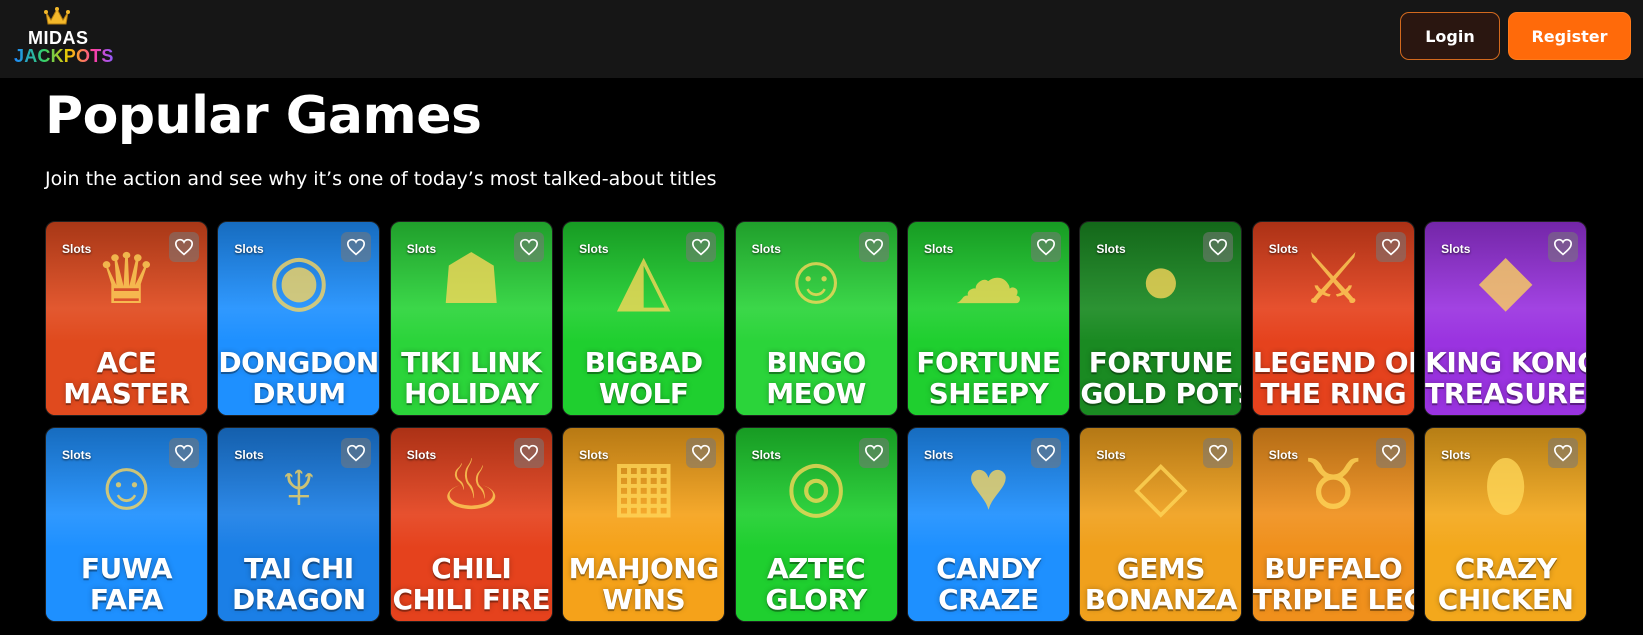  I want to click on game-card: ♆ Slots TAI CHI DRAGON, so click(299, 524).